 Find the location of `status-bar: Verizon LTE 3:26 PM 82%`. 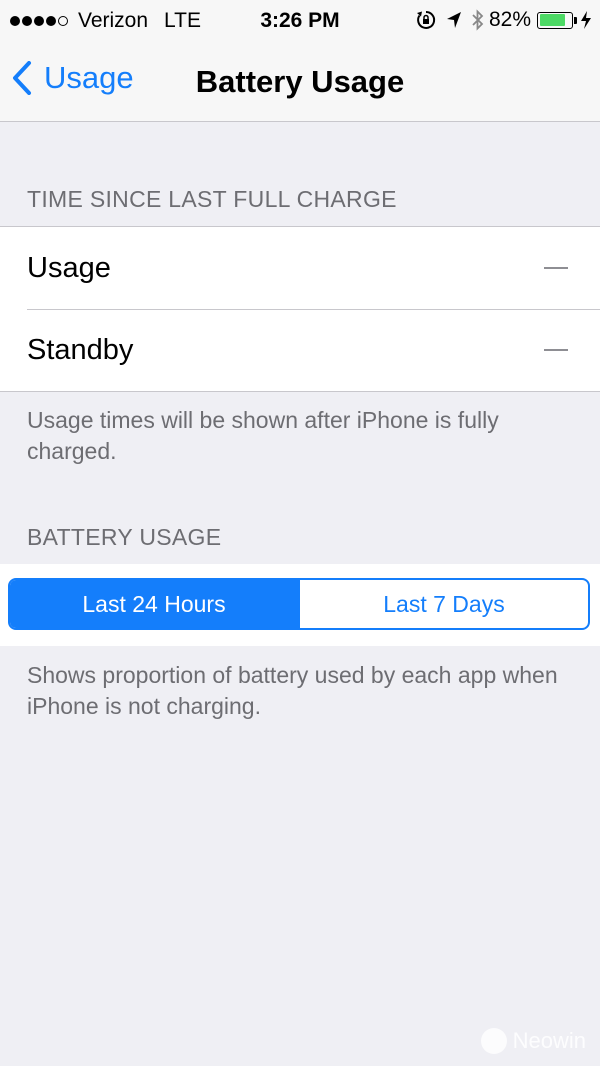

status-bar: Verizon LTE 3:26 PM 82% is located at coordinates (300, 21).